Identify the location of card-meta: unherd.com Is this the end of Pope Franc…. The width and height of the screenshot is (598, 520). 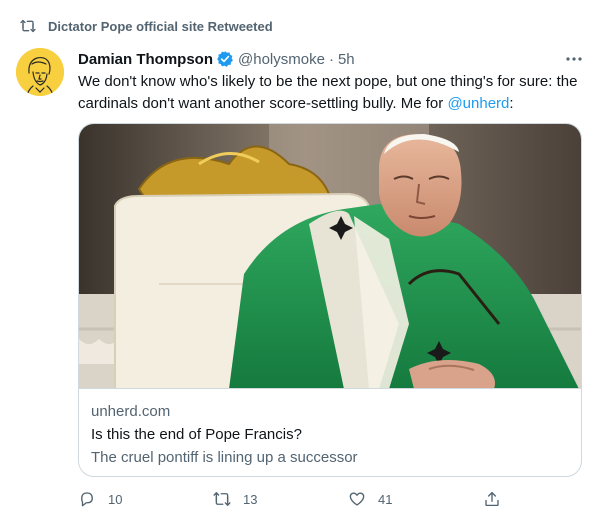
(331, 435).